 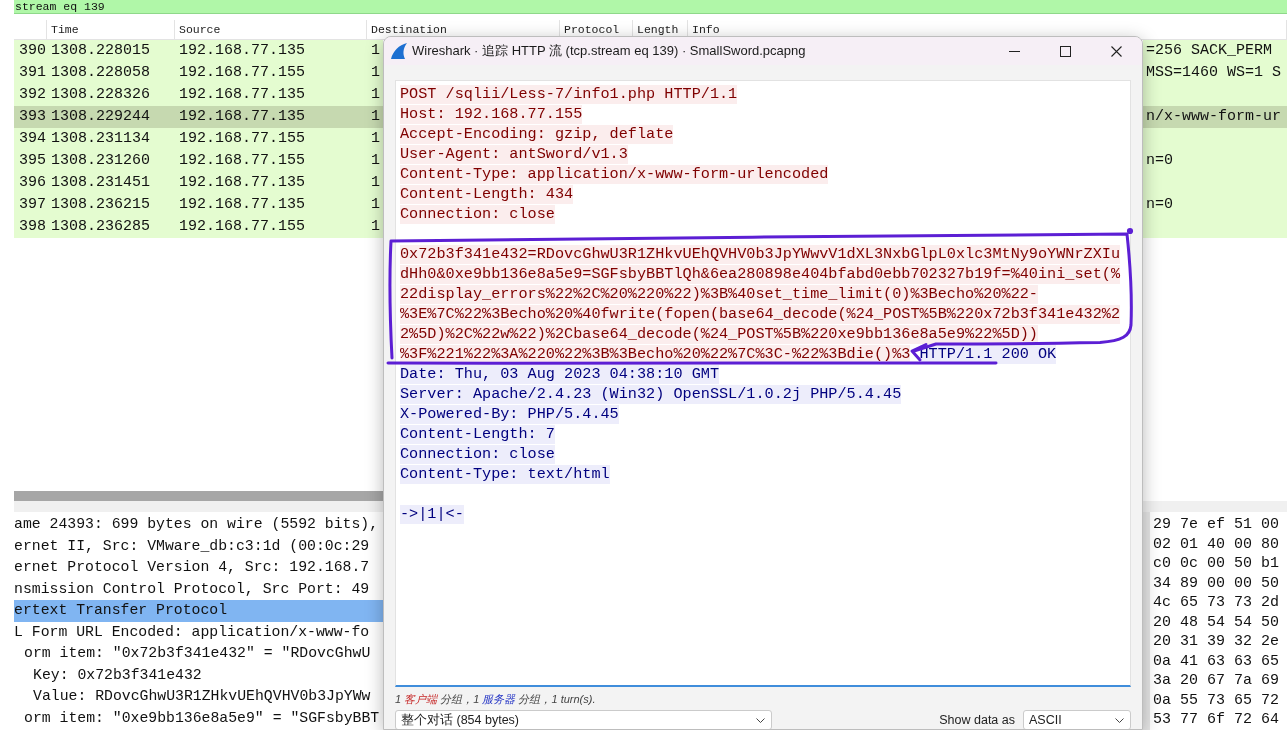 I want to click on request-text: Accept-Encoding: gzip, deflate, so click(x=537, y=134).